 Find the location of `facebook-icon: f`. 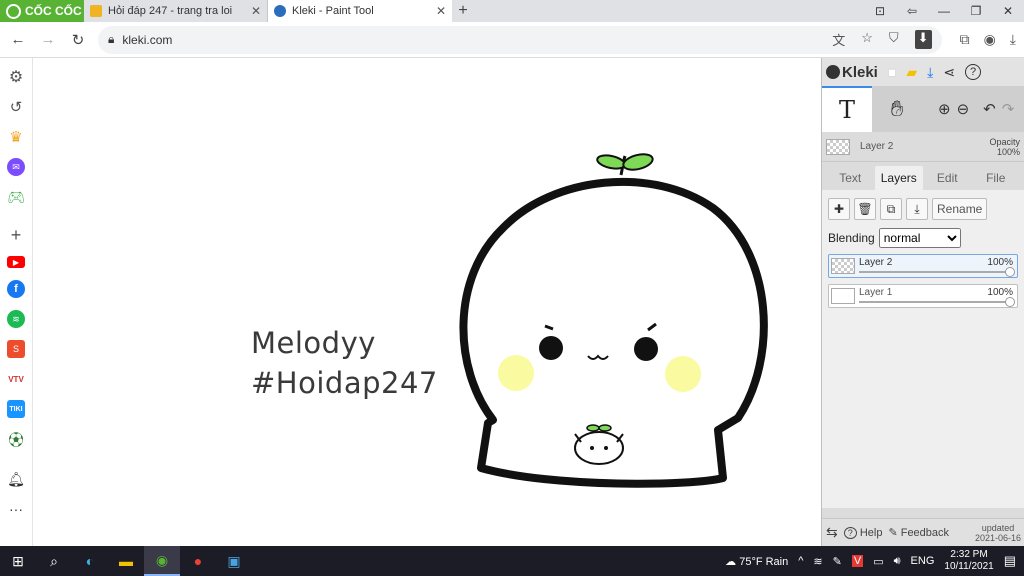

facebook-icon: f is located at coordinates (16, 289).